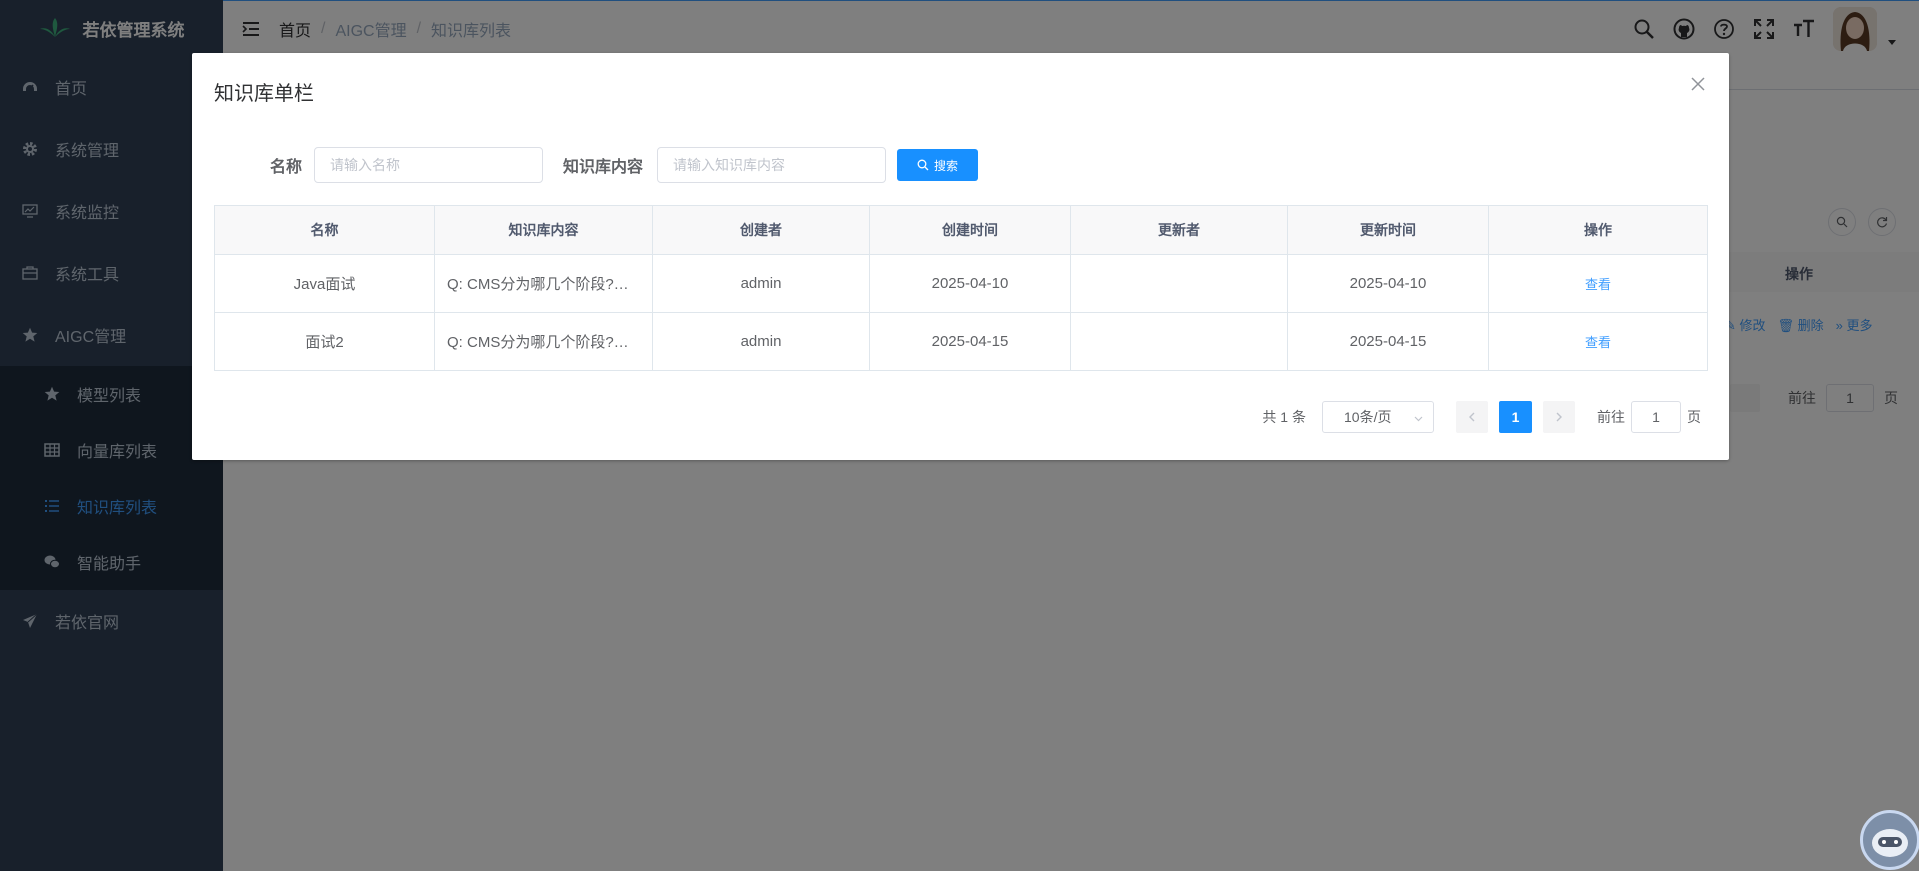 Image resolution: width=1919 pixels, height=871 pixels. What do you see at coordinates (324, 283) in the screenshot?
I see `cell-name: Java面试` at bounding box center [324, 283].